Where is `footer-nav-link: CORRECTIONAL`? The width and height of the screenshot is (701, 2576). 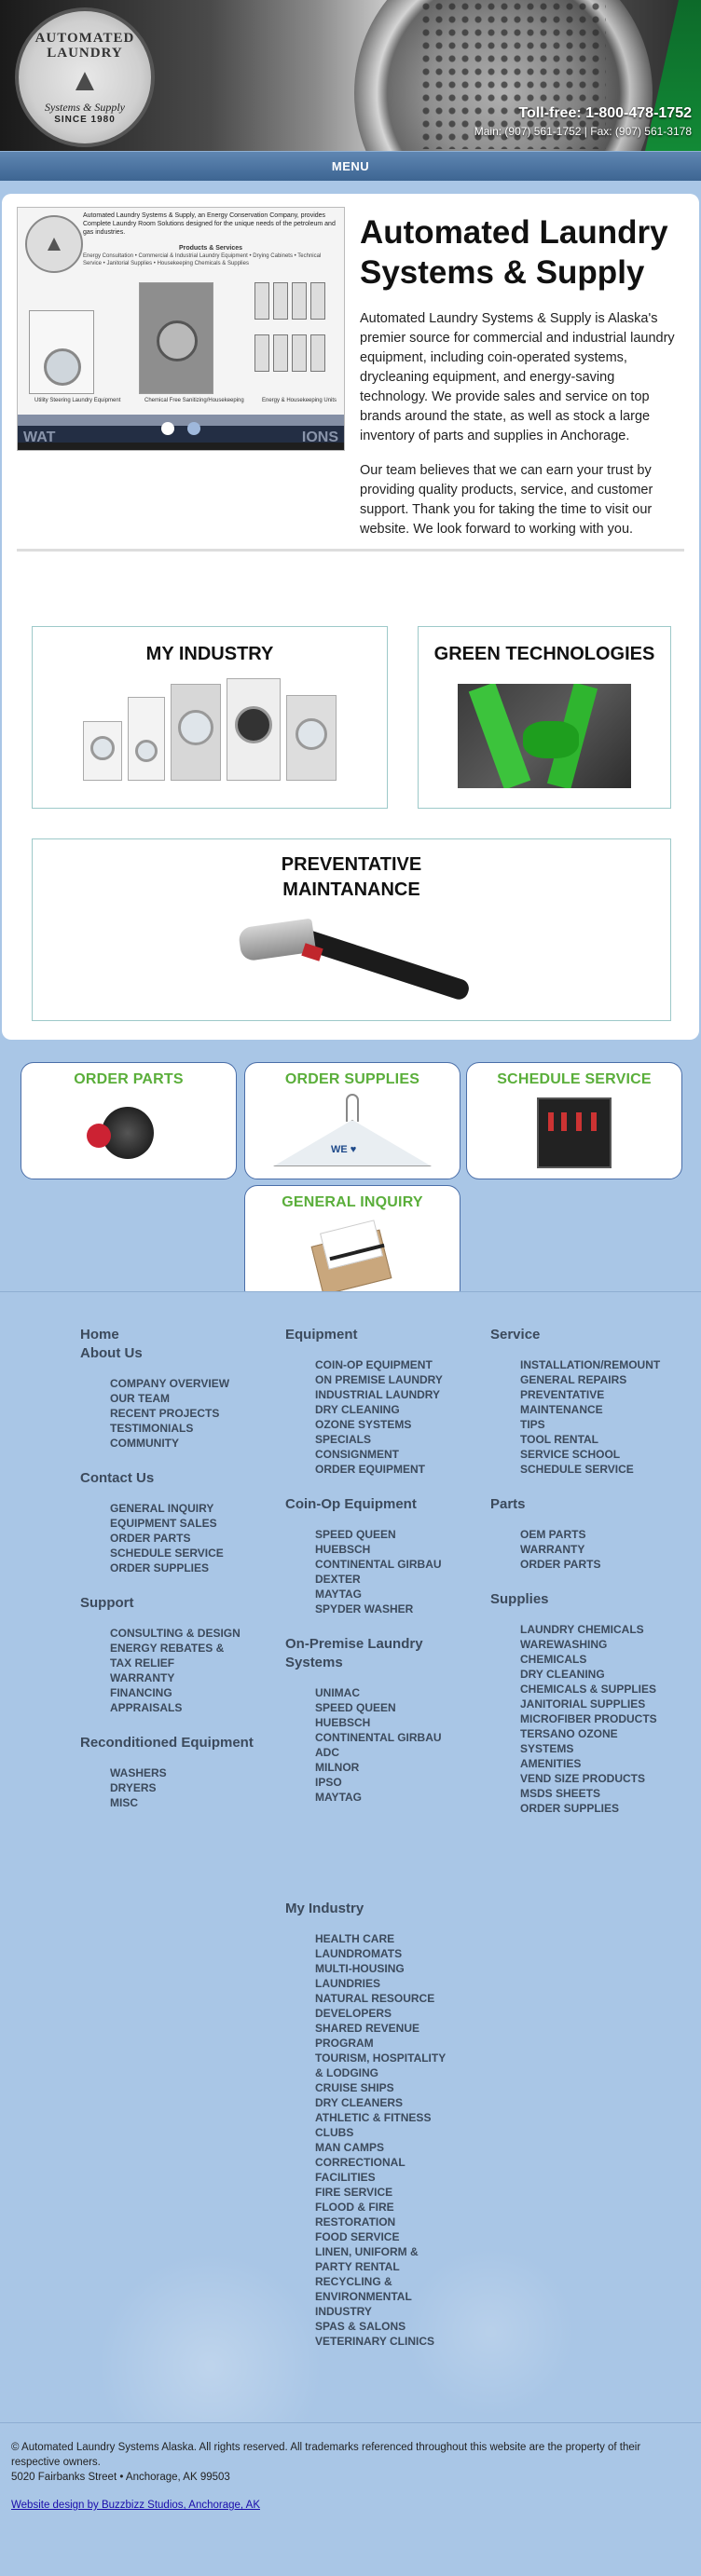
footer-nav-link: CORRECTIONAL is located at coordinates (393, 2162).